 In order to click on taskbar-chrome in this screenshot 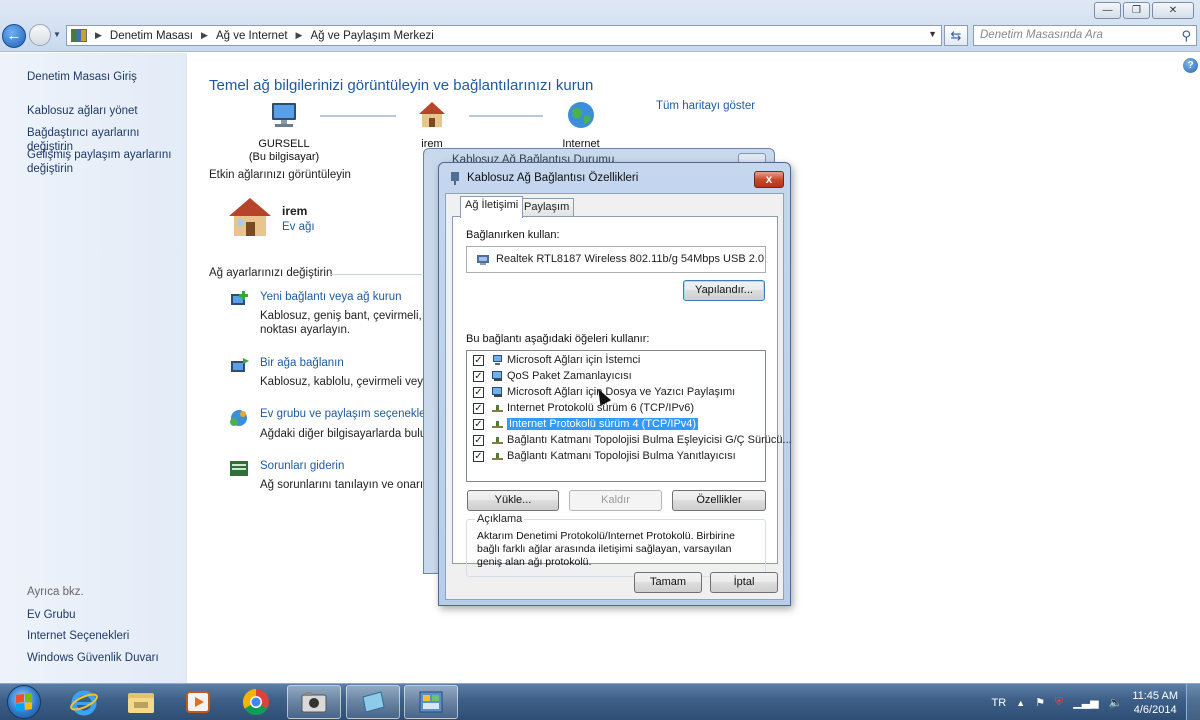, I will do `click(256, 702)`.